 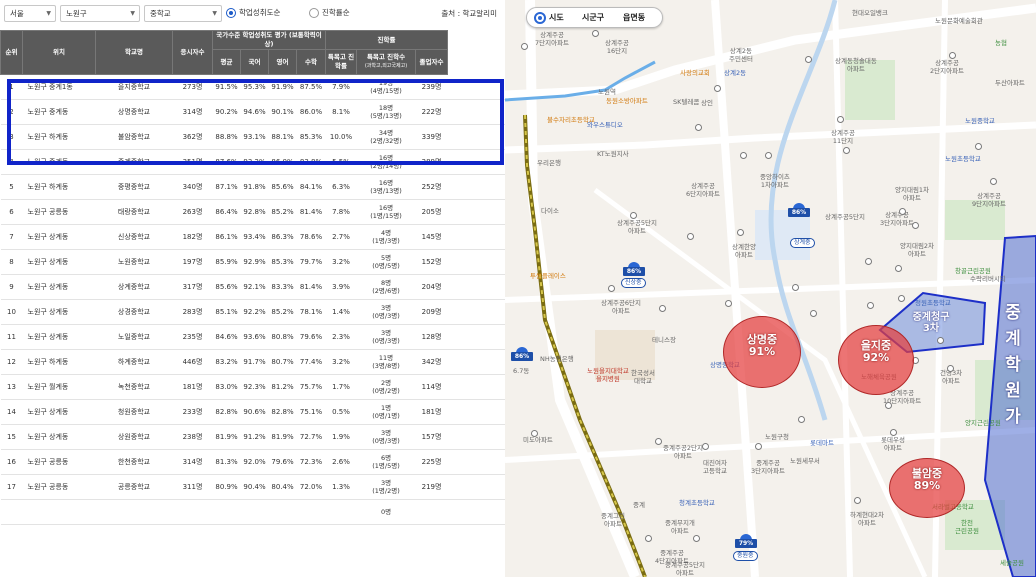 What do you see at coordinates (683, 452) in the screenshot?
I see `map-place-label: 중계주공2단지 아파트` at bounding box center [683, 452].